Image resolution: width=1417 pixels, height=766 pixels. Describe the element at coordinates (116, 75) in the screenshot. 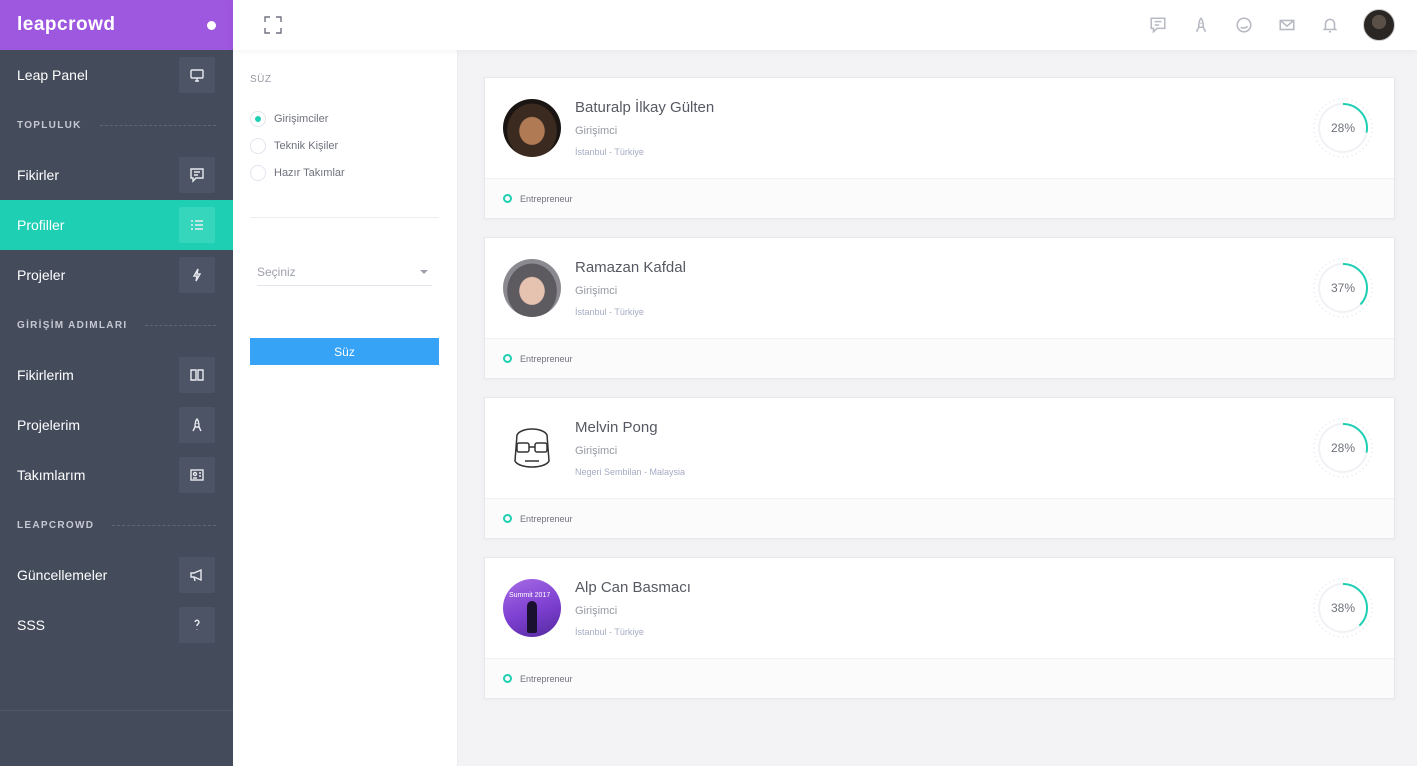

I see `sidebar-item-0: Leap Panel` at that location.